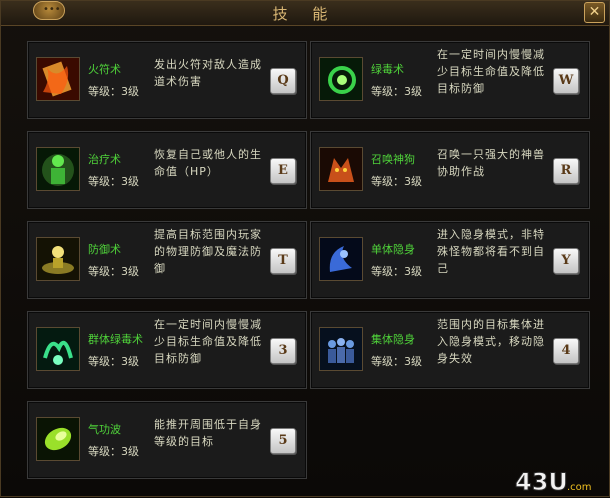 Image resolution: width=610 pixels, height=498 pixels. I want to click on logo-suffix: .com, so click(579, 487).